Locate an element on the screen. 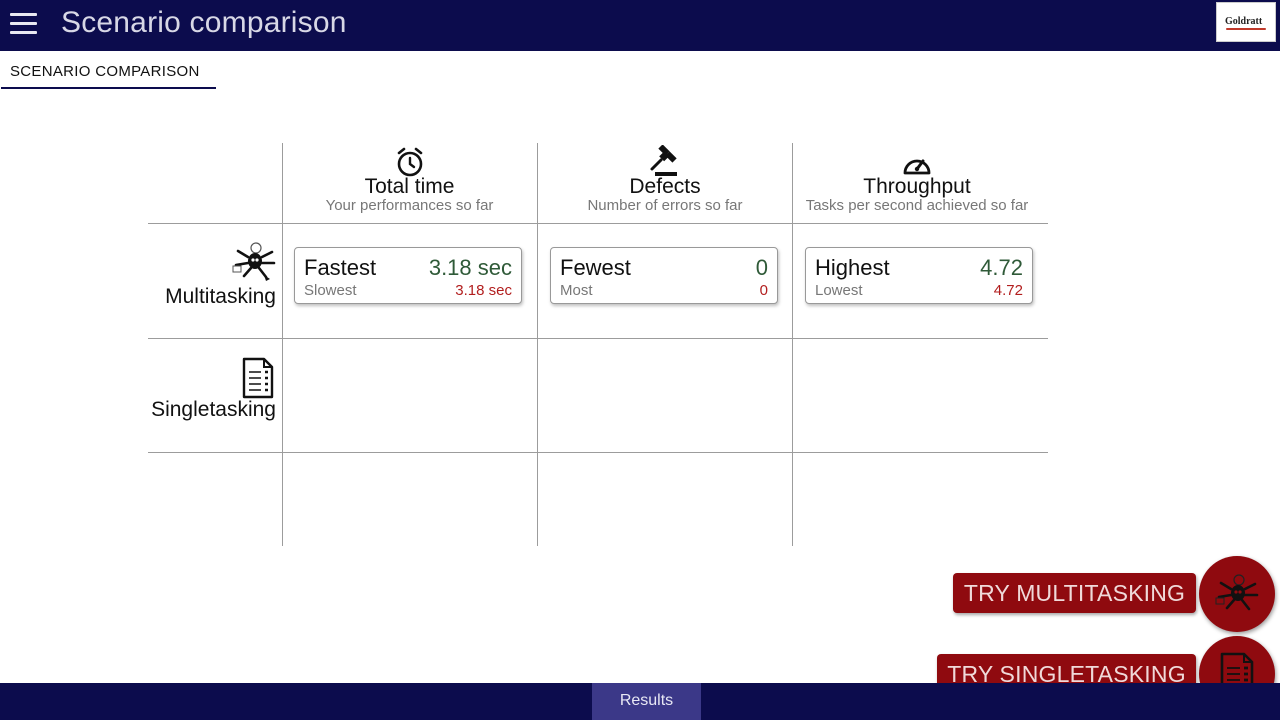  page-title: Scenario comparison is located at coordinates (204, 22).